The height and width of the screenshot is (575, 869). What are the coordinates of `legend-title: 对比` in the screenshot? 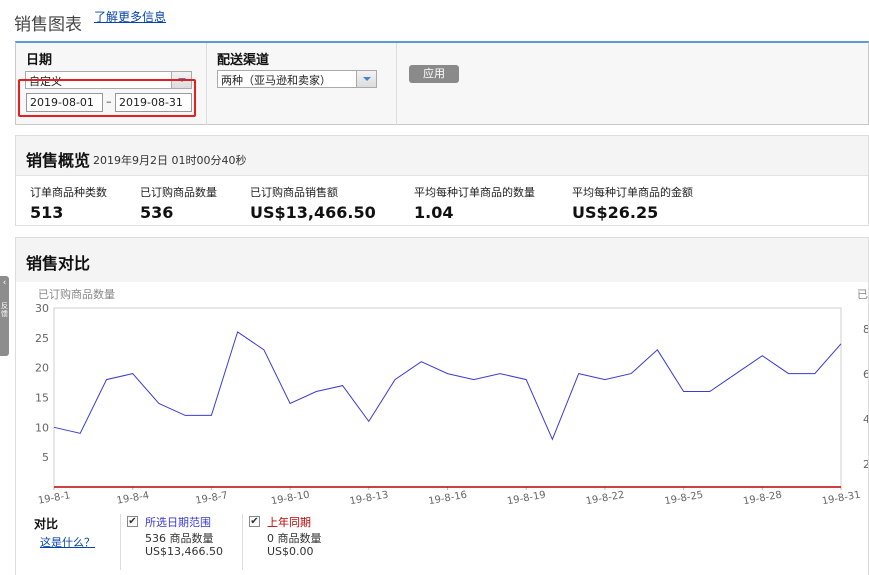 It's located at (46, 524).